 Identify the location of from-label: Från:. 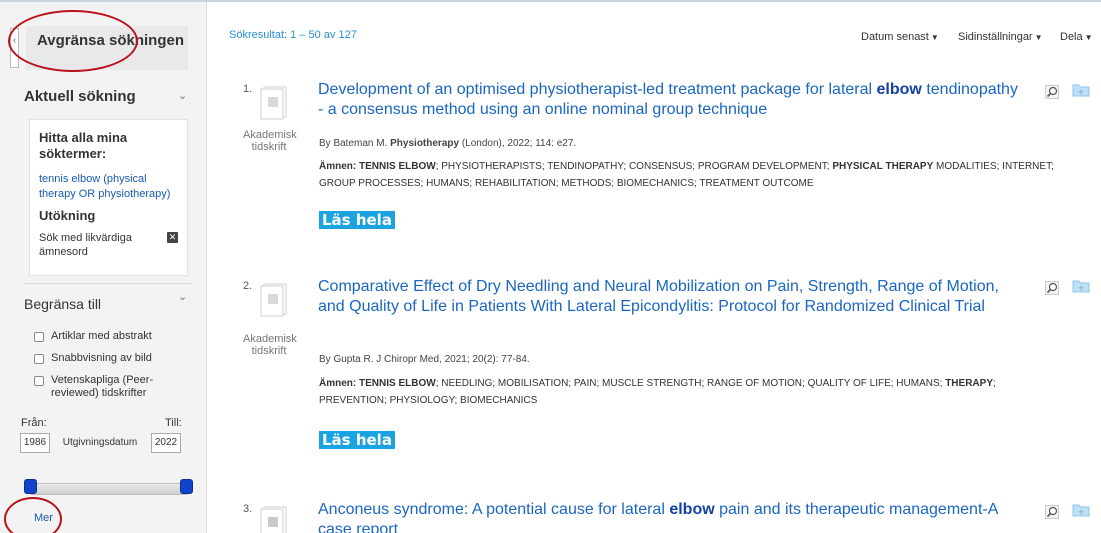
(34, 423).